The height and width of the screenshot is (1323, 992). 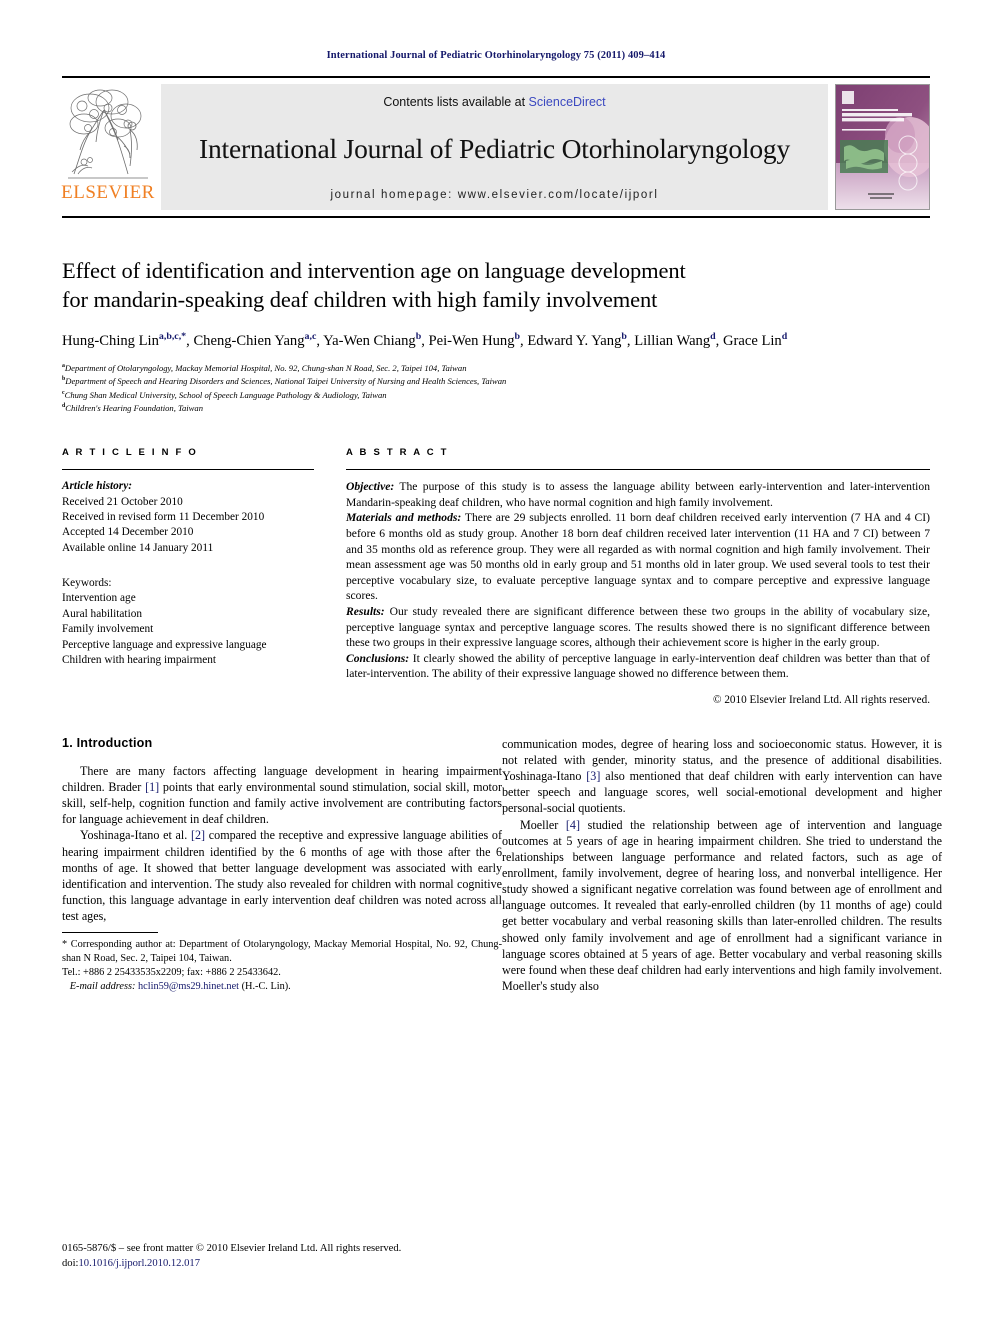 What do you see at coordinates (108, 192) in the screenshot?
I see `elsevier-wordmark: ELSEVIER` at bounding box center [108, 192].